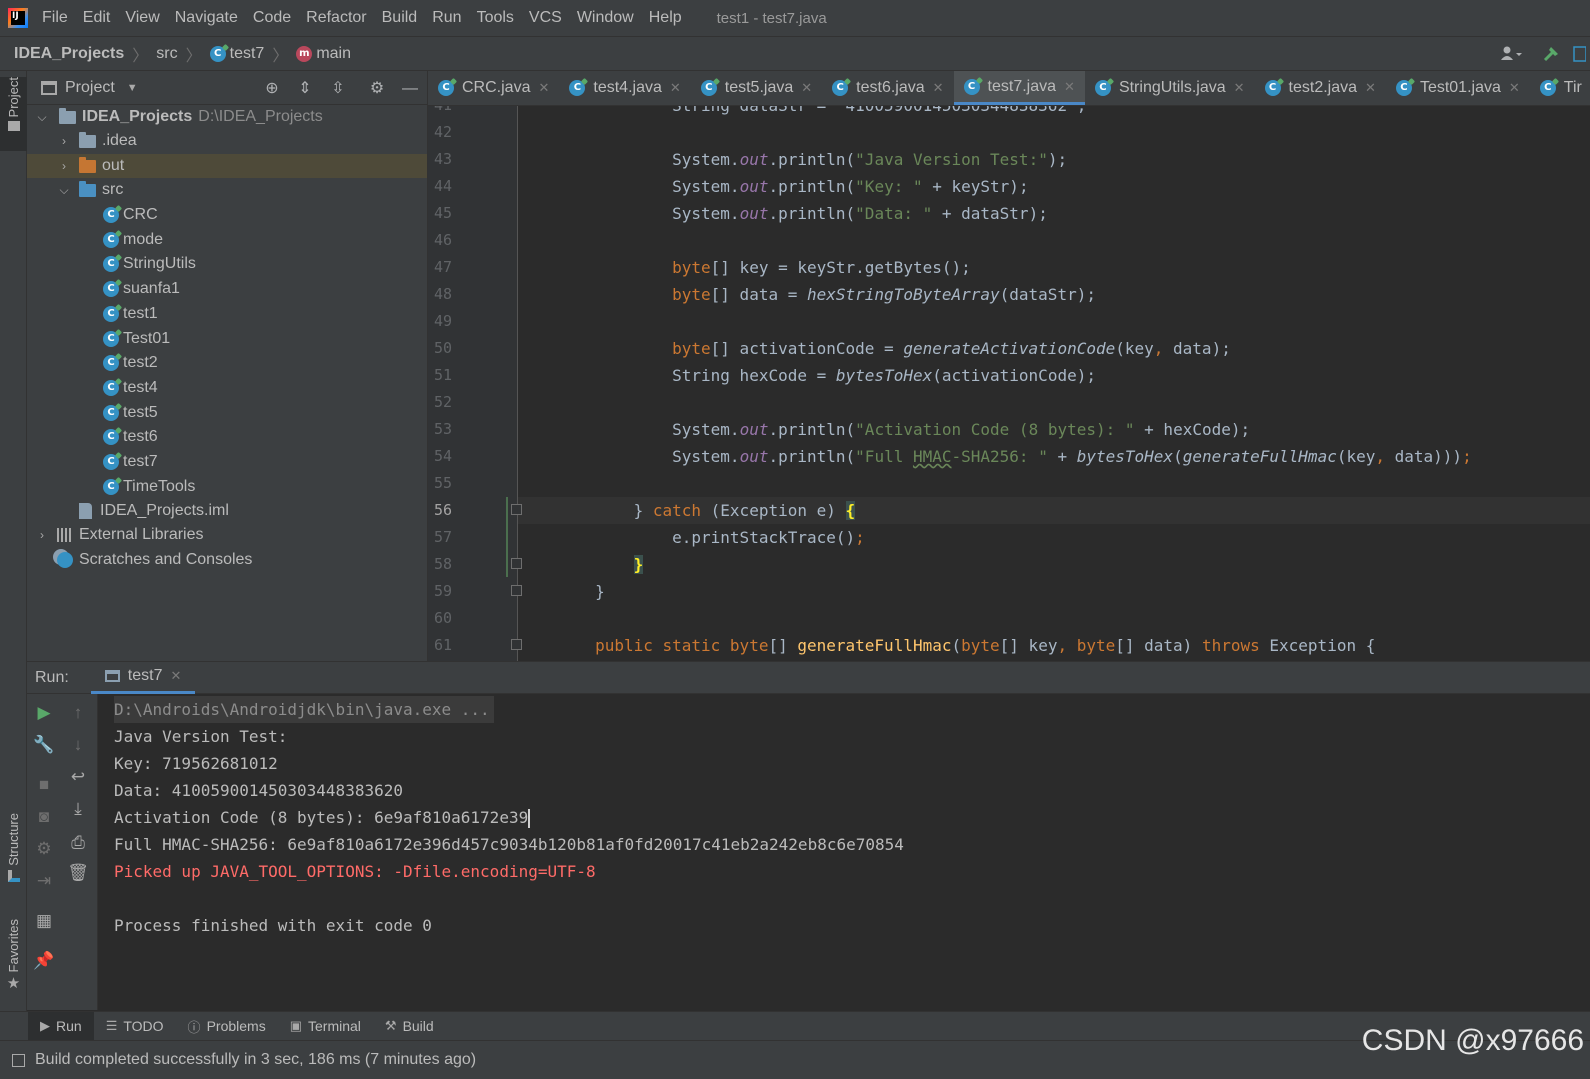 The image size is (1590, 1079). I want to click on tree-item-class: Ctest1, so click(227, 314).